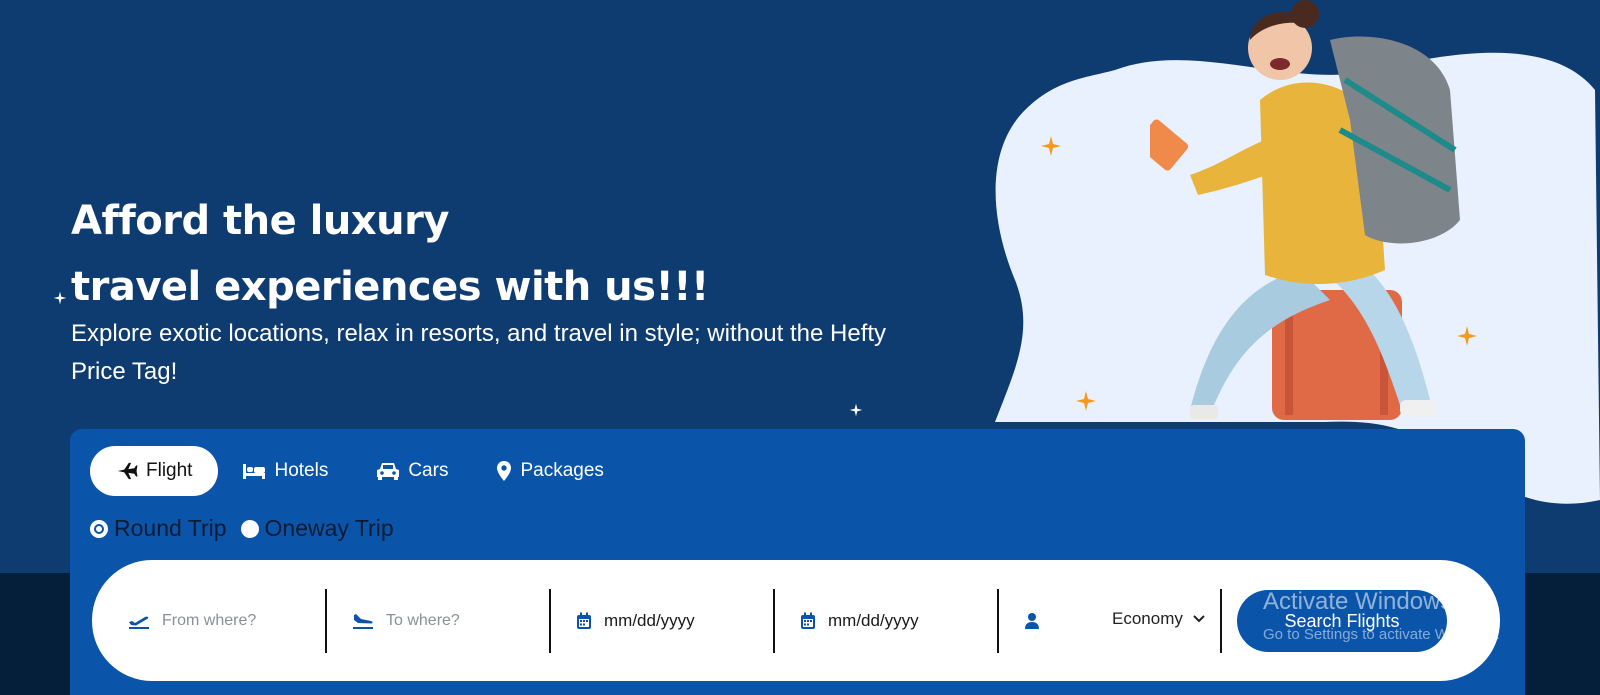  Describe the element at coordinates (139, 622) in the screenshot. I see `plane-departure-icon` at that location.